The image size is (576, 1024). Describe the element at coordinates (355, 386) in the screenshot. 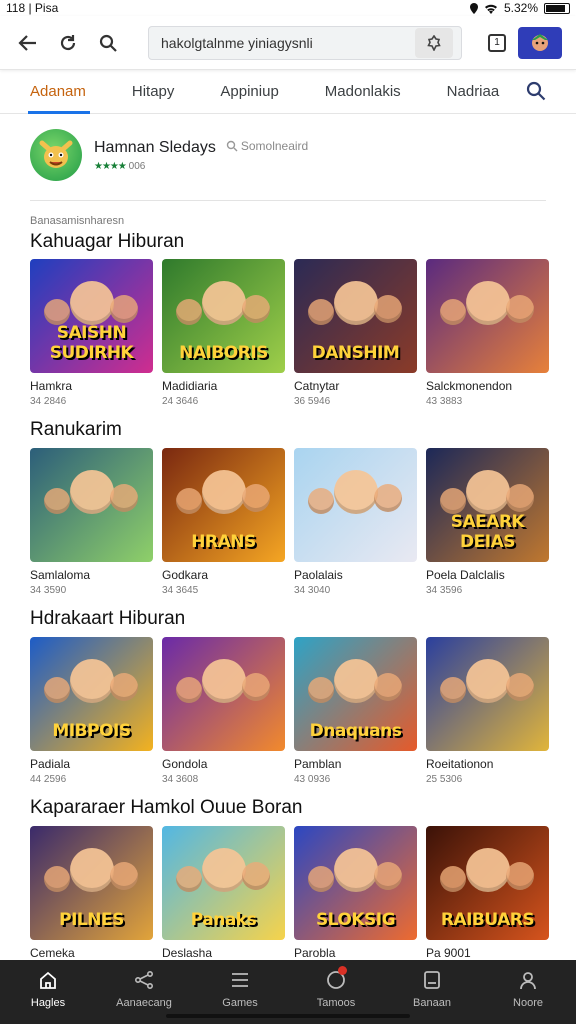

I see `app-name: Catnytar` at that location.